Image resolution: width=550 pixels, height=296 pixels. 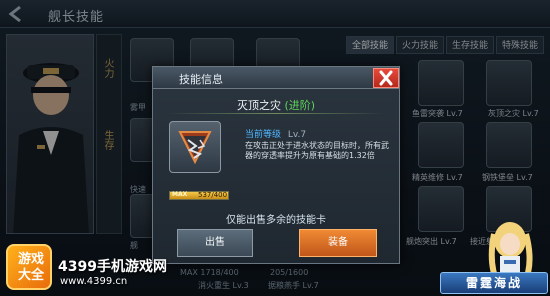 What do you see at coordinates (258, 105) in the screenshot?
I see `skill-name: 灭顶之灾` at bounding box center [258, 105].